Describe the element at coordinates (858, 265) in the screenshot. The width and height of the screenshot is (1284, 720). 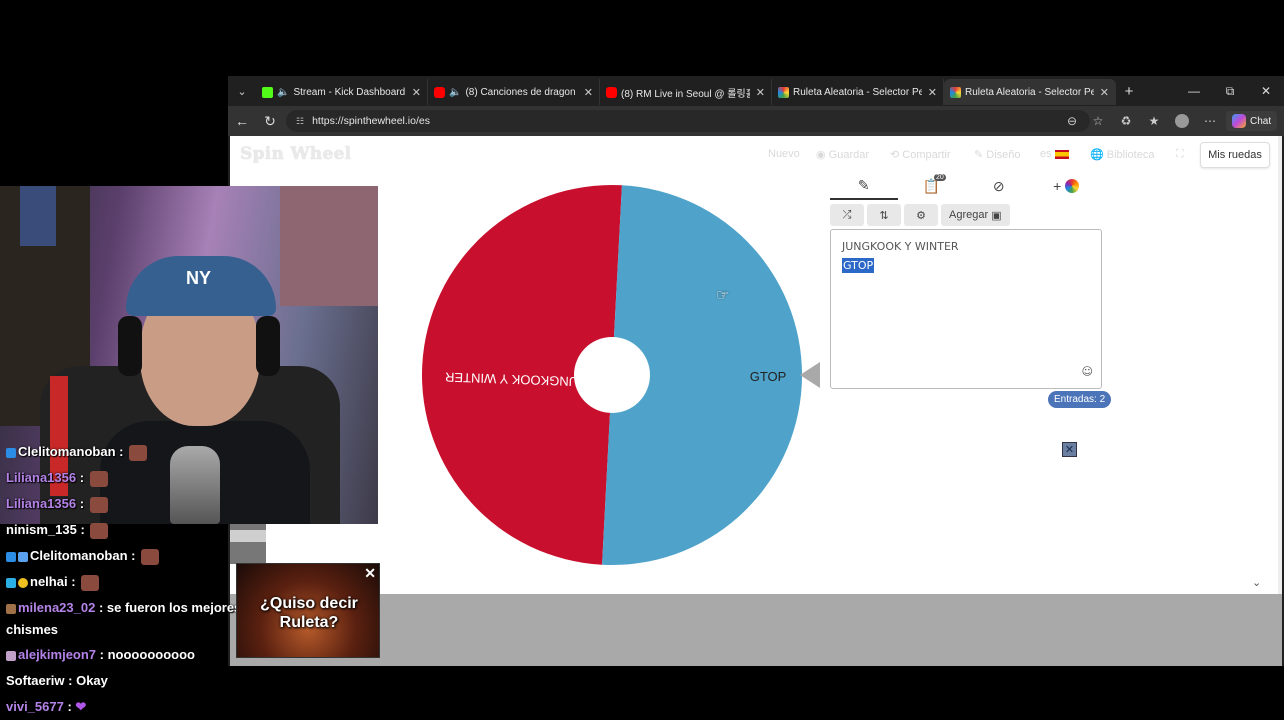
I see `selected-entry-text: GTOP` at that location.